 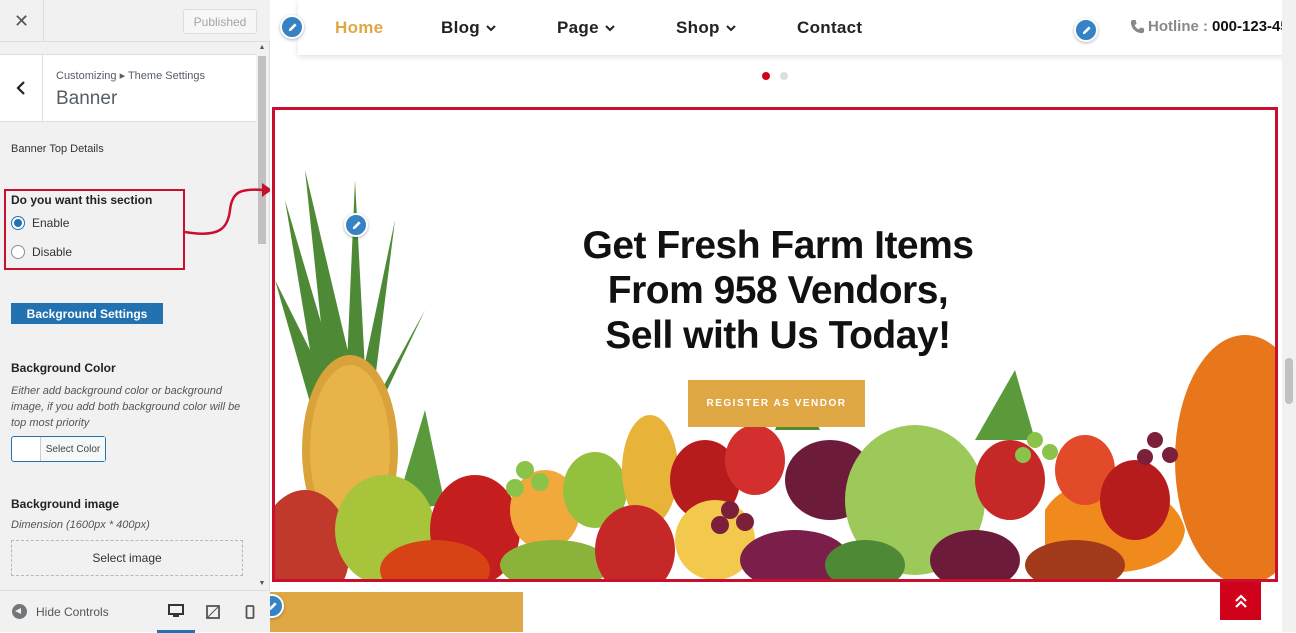 I want to click on chevron-left-icon, so click(x=20, y=88).